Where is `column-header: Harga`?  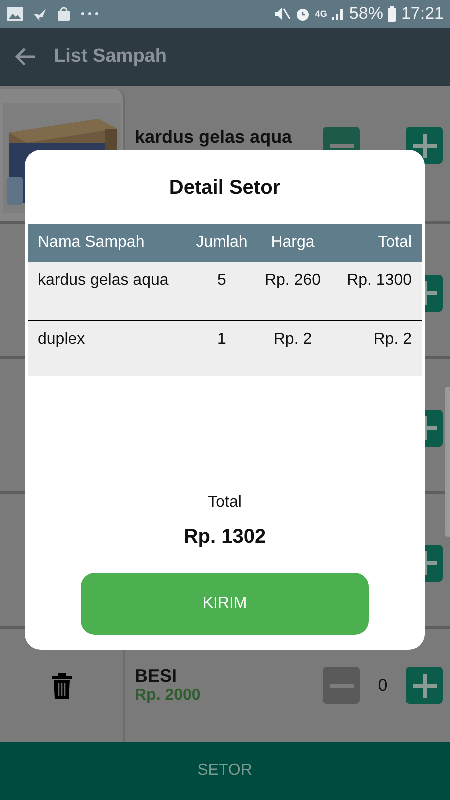 column-header: Harga is located at coordinates (293, 243).